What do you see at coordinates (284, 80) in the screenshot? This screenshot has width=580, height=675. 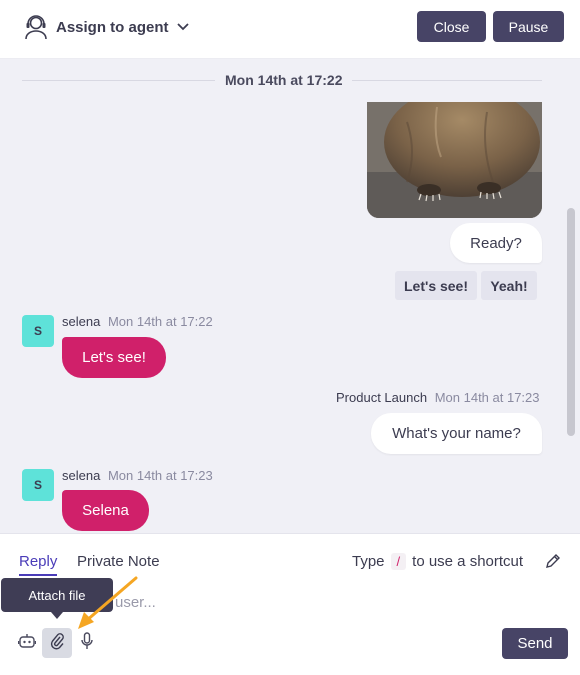 I see `date-separator-label: Mon 14th at 17:22` at bounding box center [284, 80].